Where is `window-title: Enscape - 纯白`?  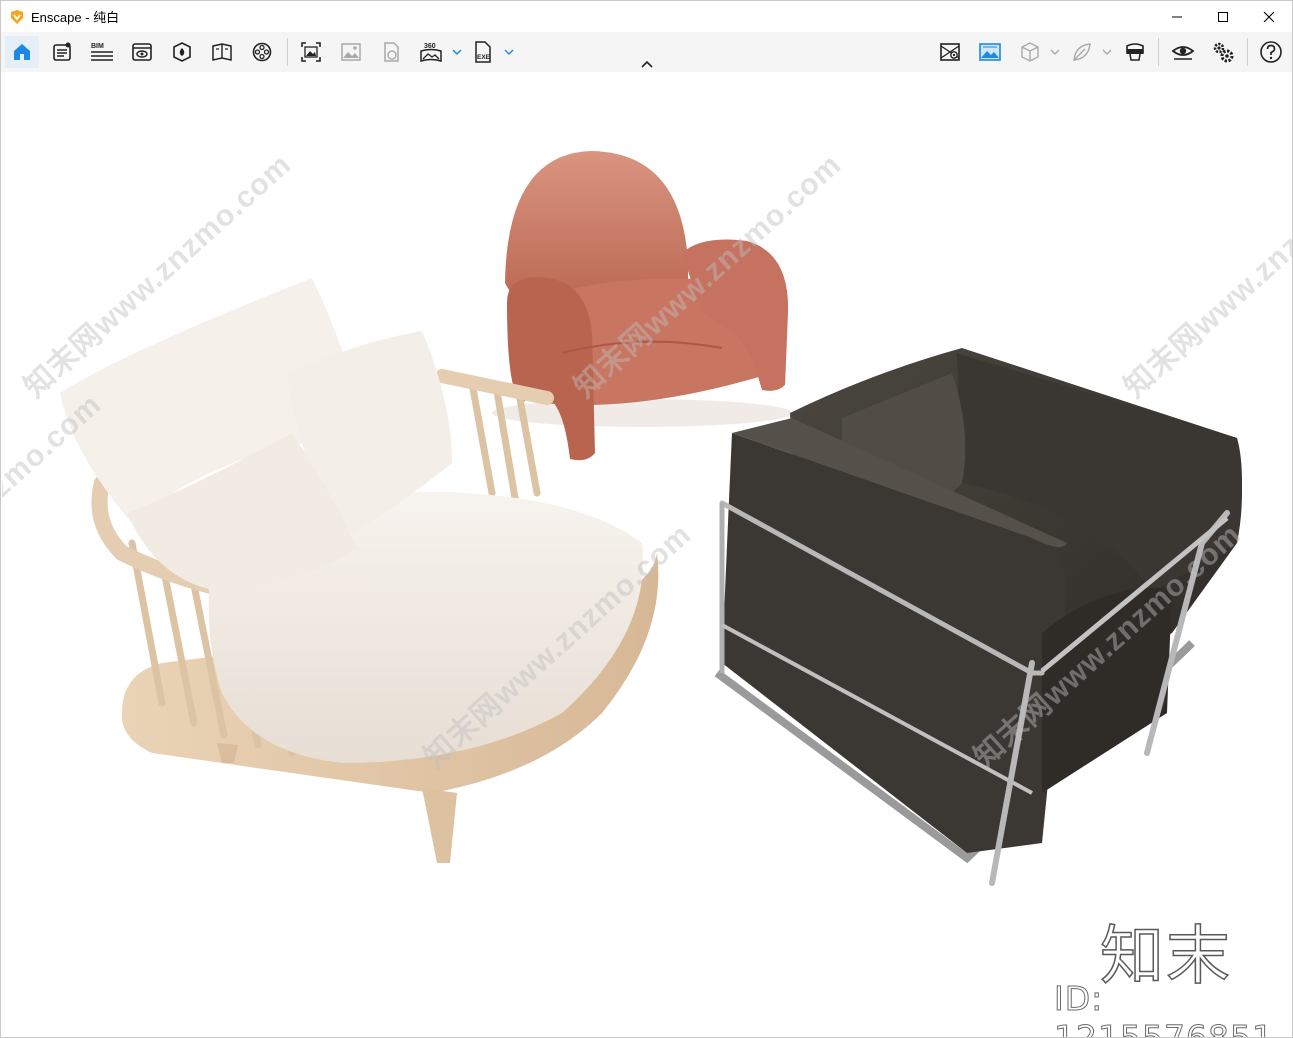 window-title: Enscape - 纯白 is located at coordinates (75, 17).